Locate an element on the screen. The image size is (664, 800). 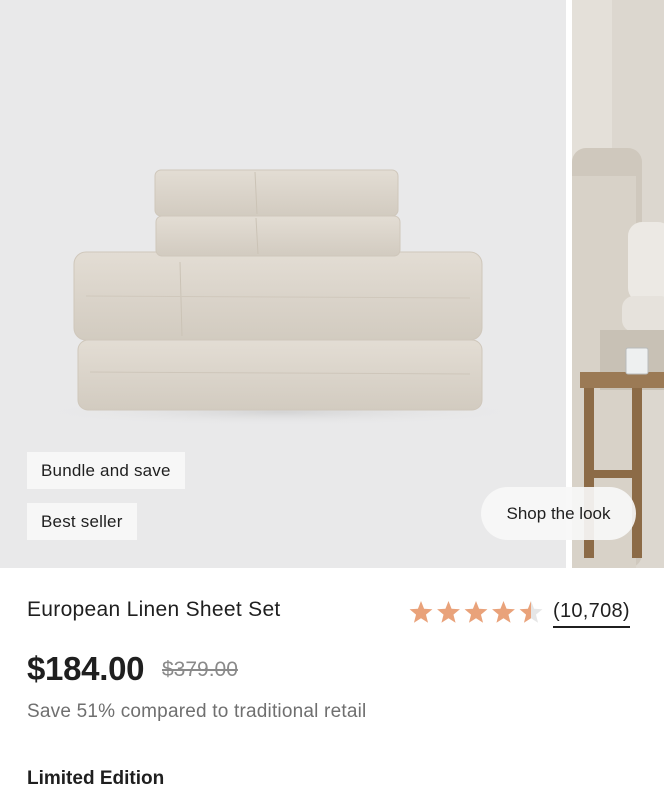
best-seller-badge: Best seller is located at coordinates (82, 521).